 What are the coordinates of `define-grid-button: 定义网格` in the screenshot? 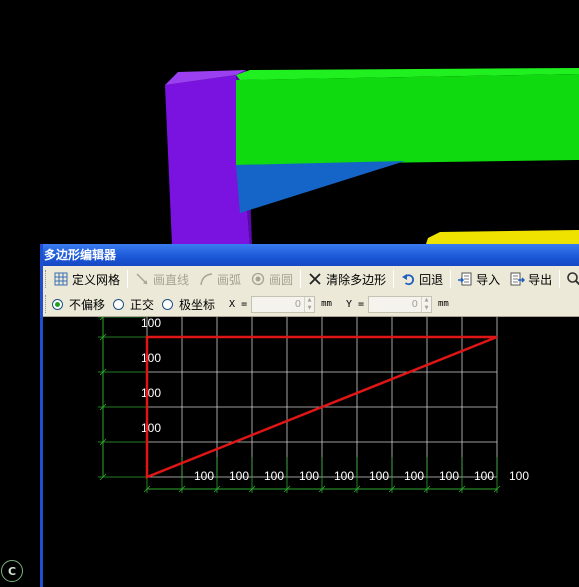 It's located at (87, 279).